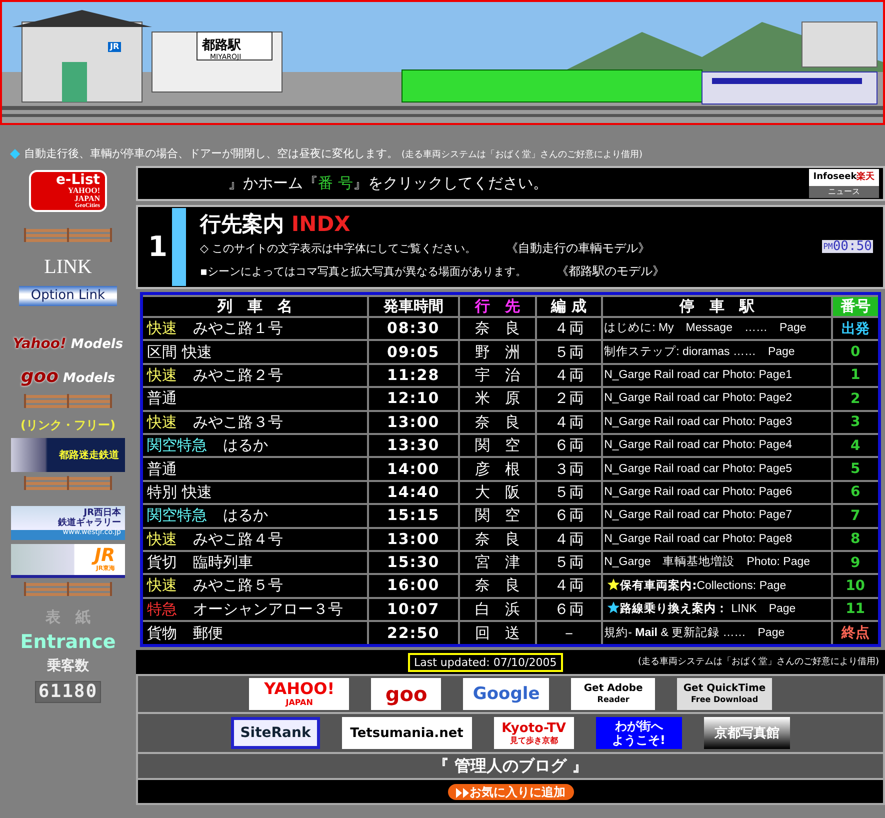 Image resolution: width=885 pixels, height=818 pixels. I want to click on number-link: 5, so click(855, 469).